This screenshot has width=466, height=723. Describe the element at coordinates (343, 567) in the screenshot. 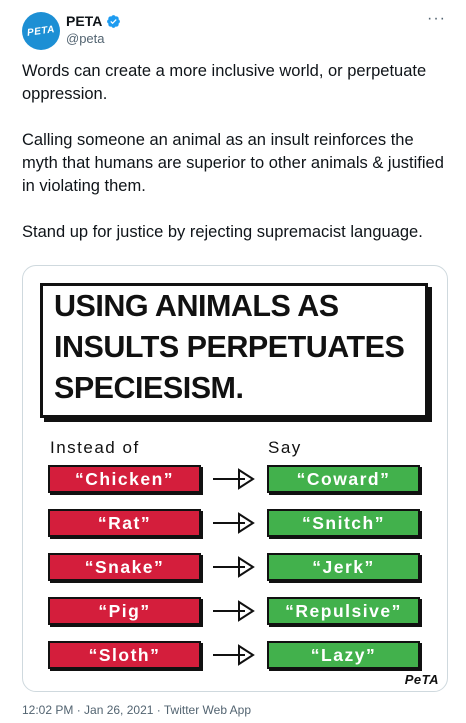

I see `replacement-word: “Jerk”` at that location.